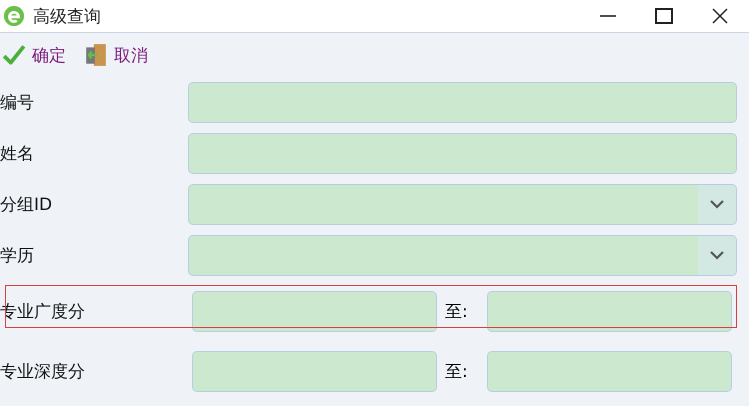  Describe the element at coordinates (17, 103) in the screenshot. I see `field-label: 编号` at that location.